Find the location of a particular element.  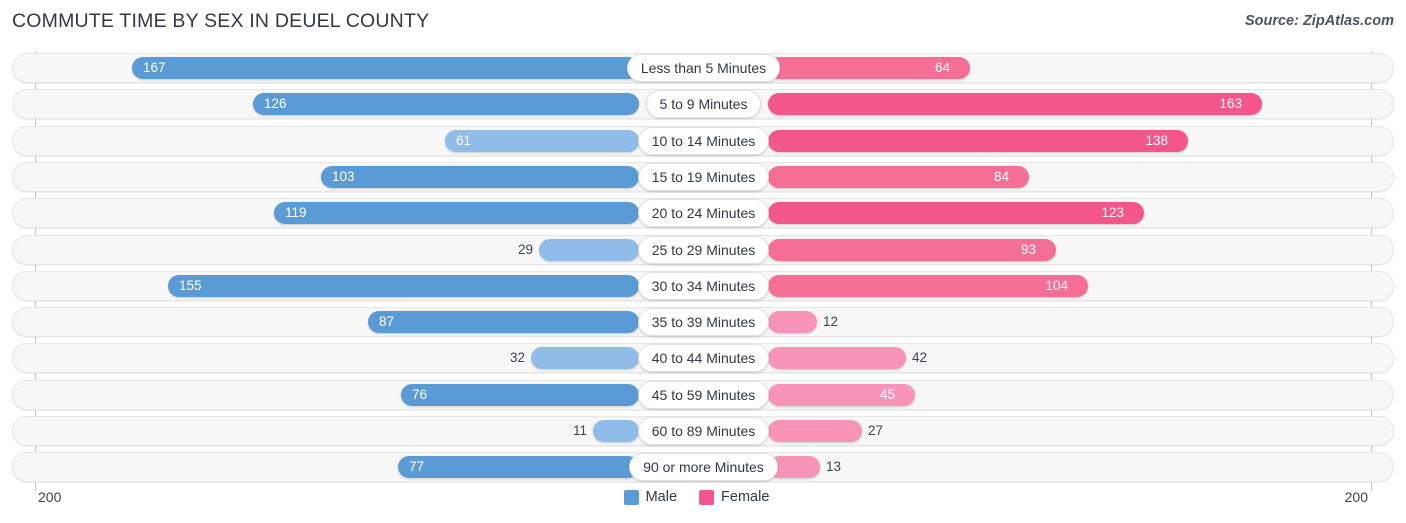

bar-value-female: 93 is located at coordinates (1028, 249).